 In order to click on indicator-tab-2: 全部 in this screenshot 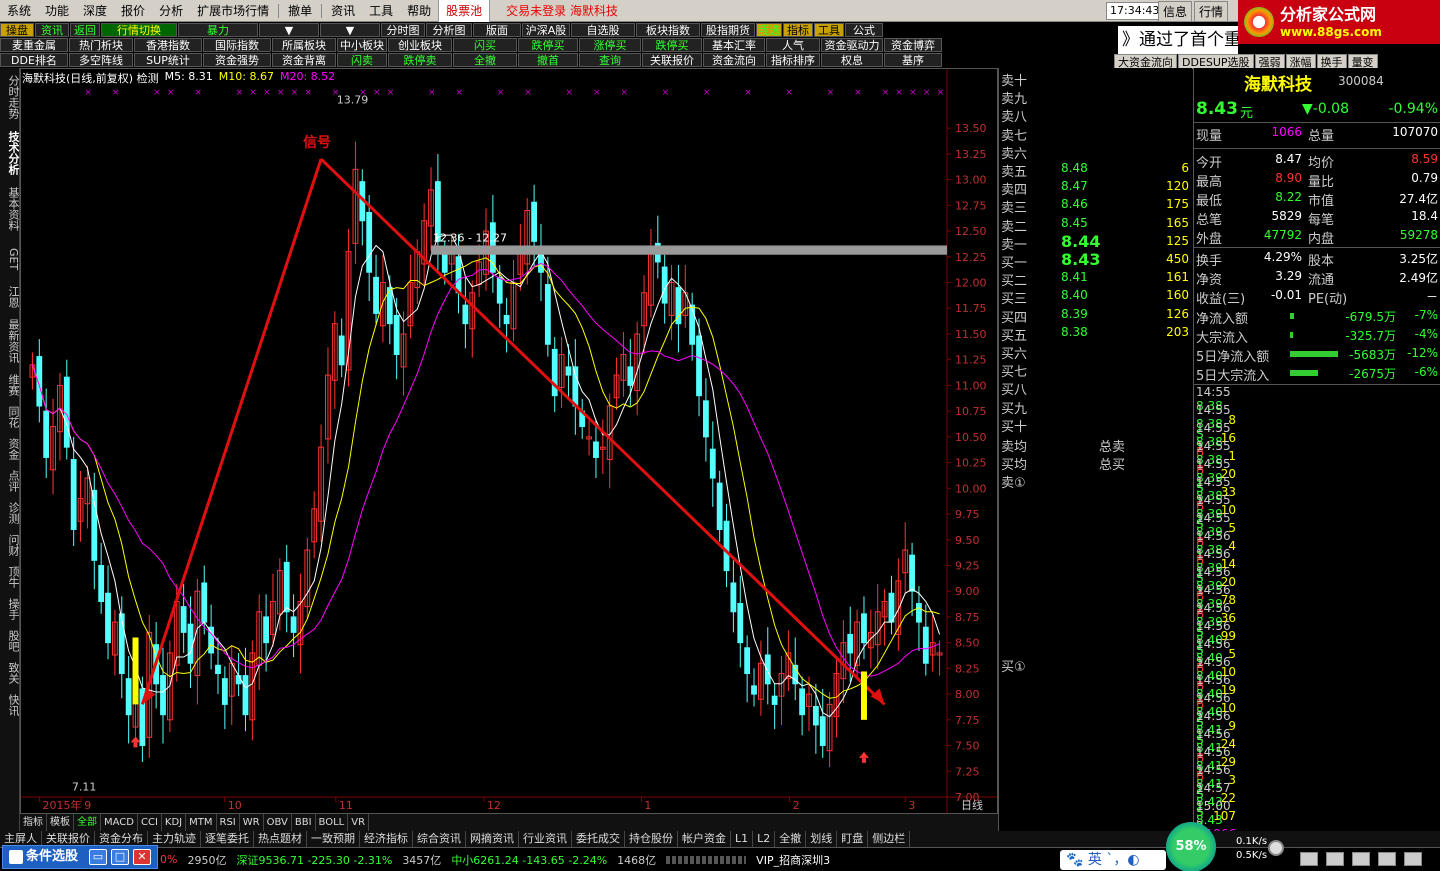, I will do `click(87, 822)`.